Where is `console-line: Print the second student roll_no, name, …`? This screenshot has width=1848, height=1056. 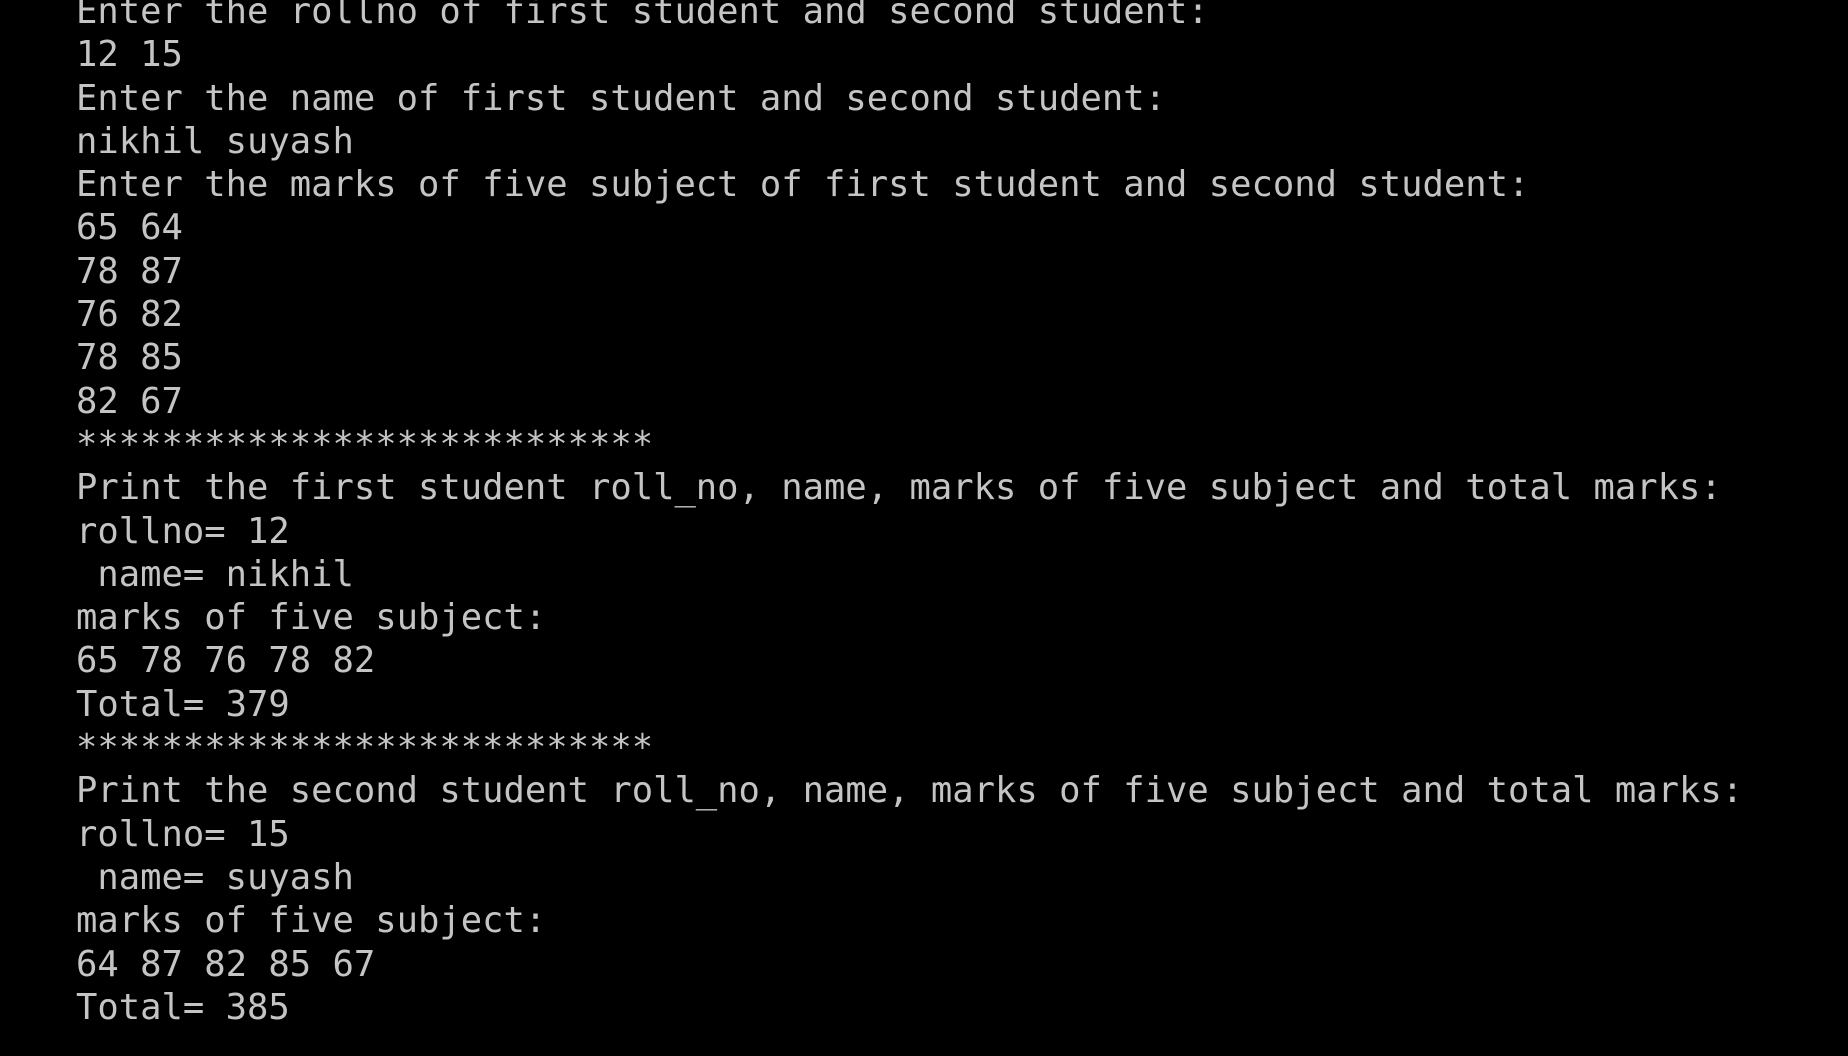
console-line: Print the second student roll_no, name, … is located at coordinates (910, 791).